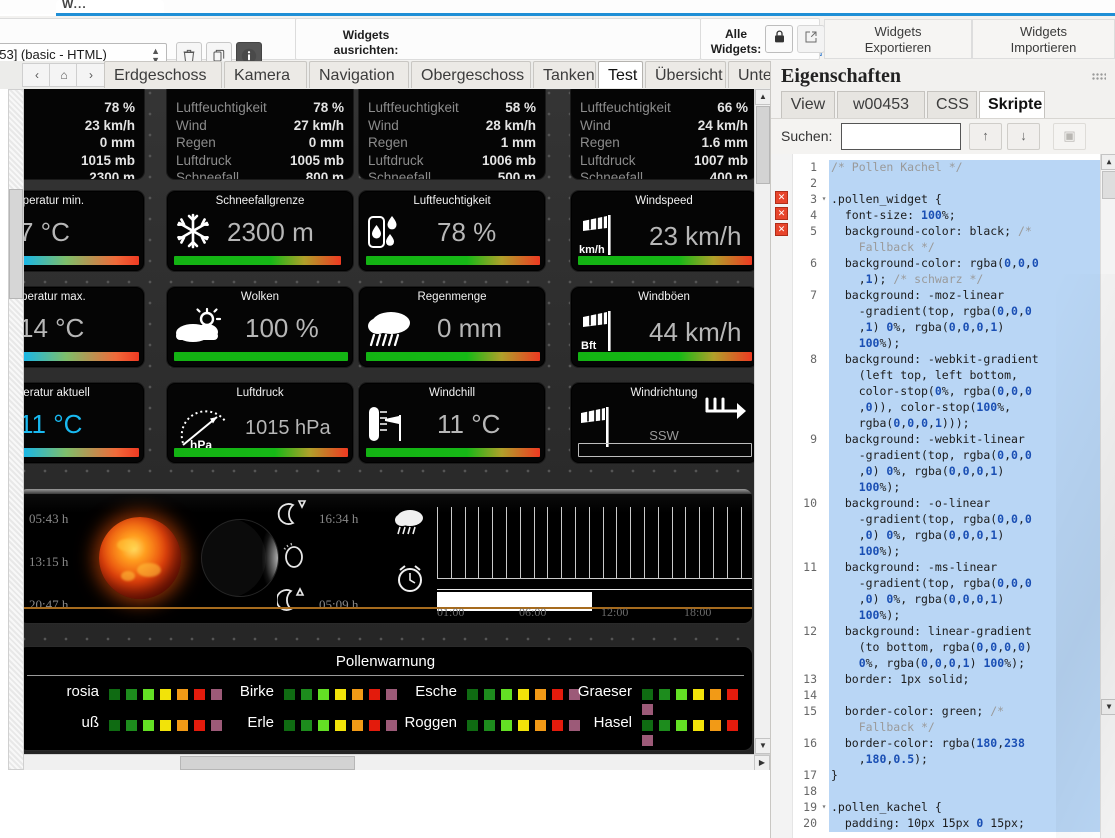  Describe the element at coordinates (664, 423) in the screenshot. I see `measurement-tile: Windrichtung SSW` at that location.